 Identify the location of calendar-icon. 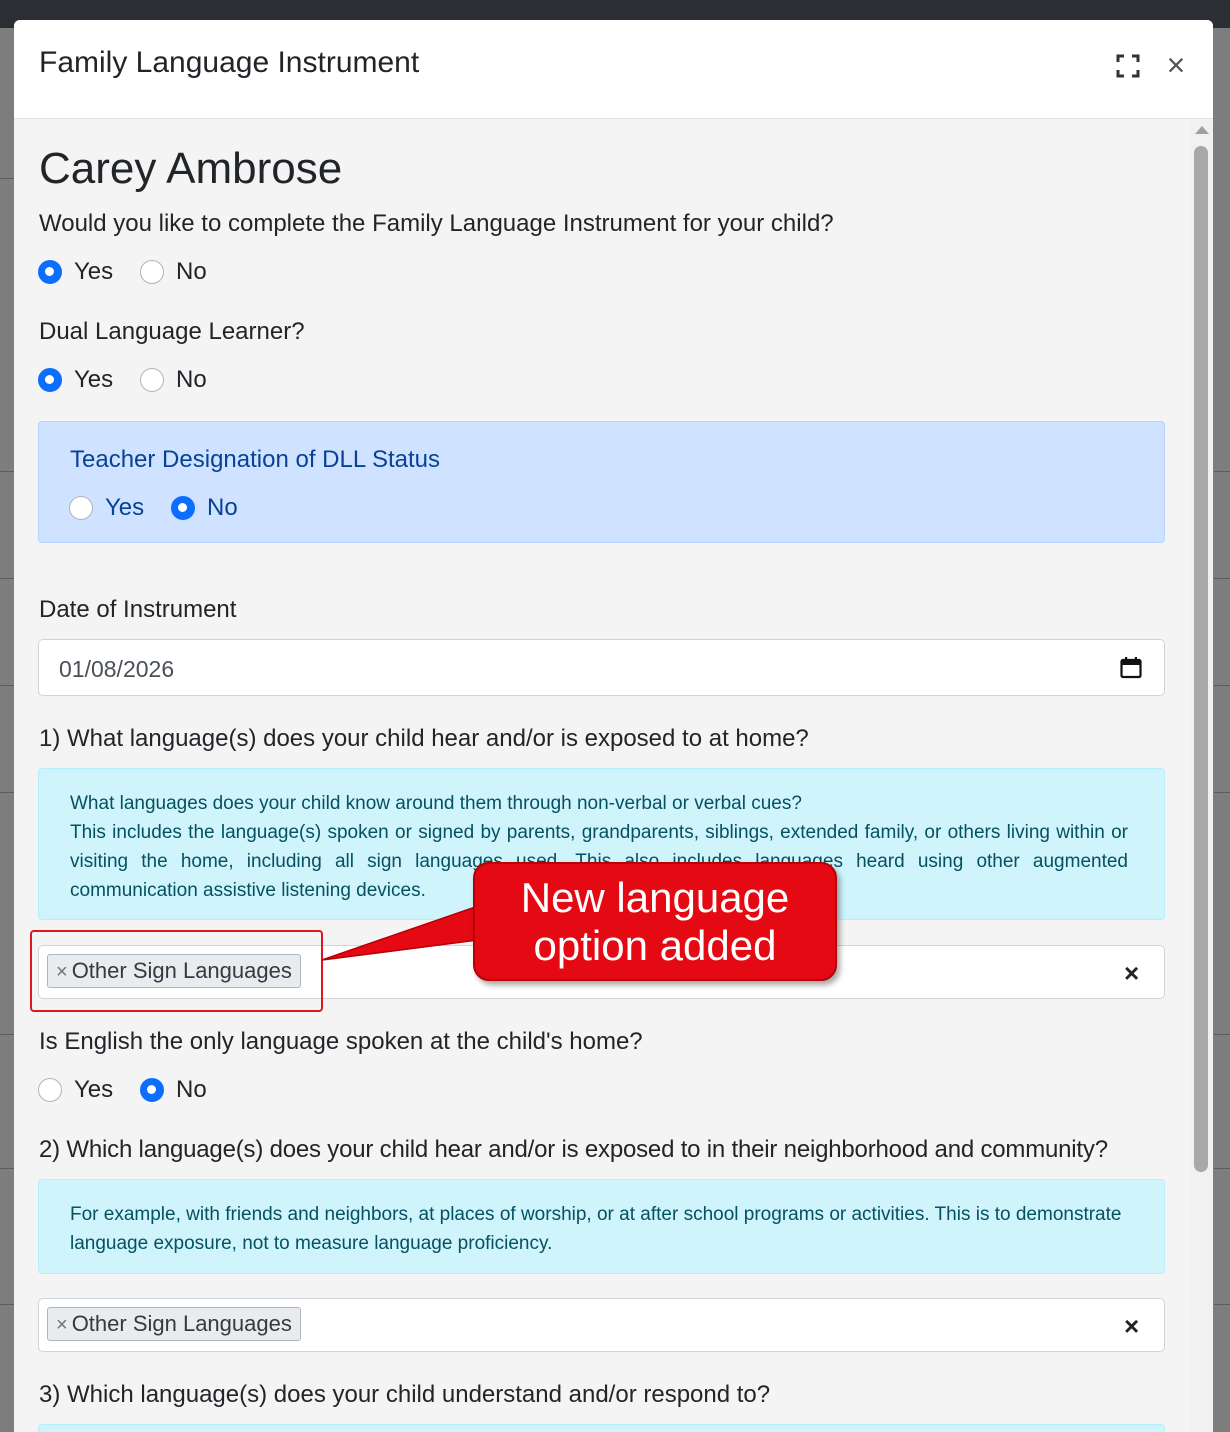
(1131, 668).